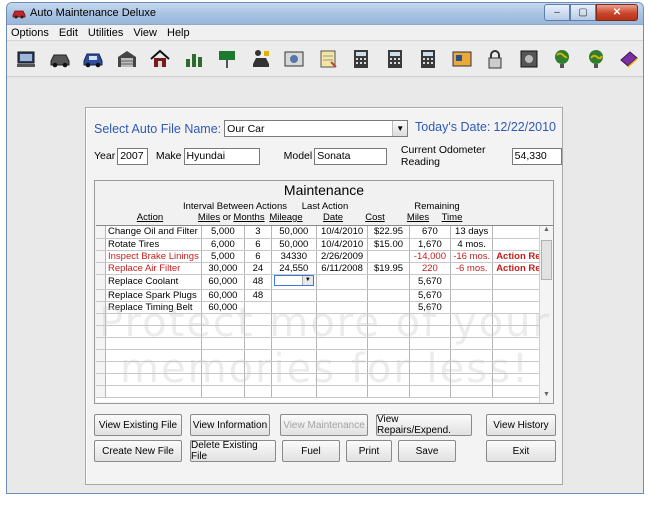 The width and height of the screenshot is (650, 508). What do you see at coordinates (307, 280) in the screenshot?
I see `chevron-down-icon: ▼` at bounding box center [307, 280].